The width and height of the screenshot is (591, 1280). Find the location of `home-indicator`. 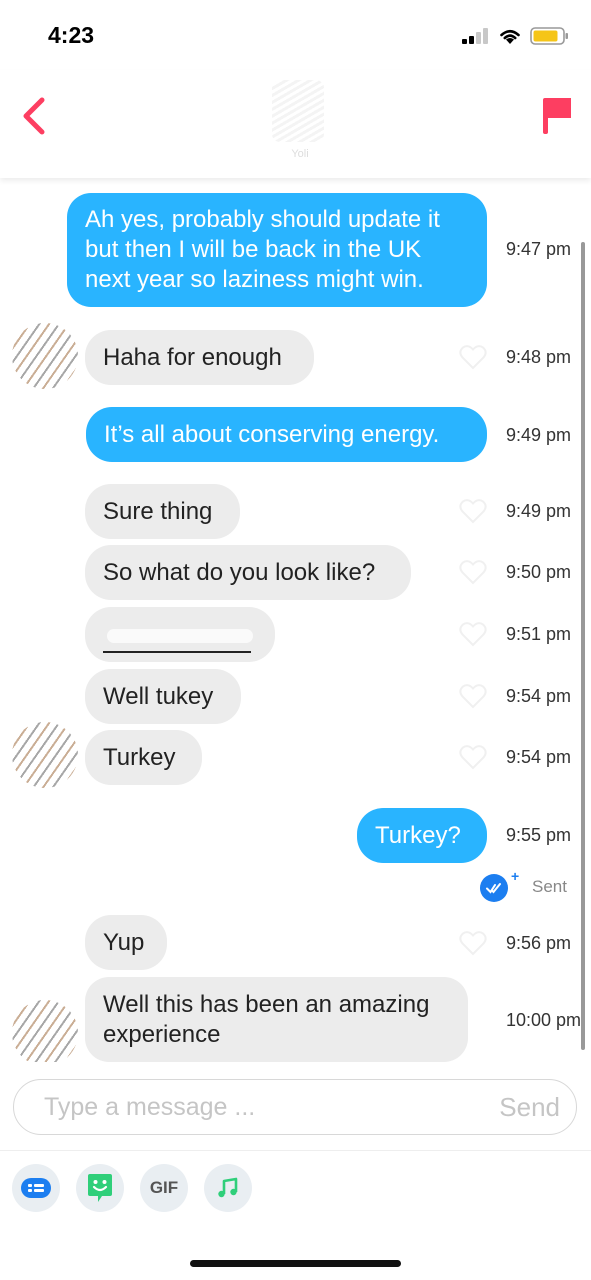

home-indicator is located at coordinates (295, 1263).